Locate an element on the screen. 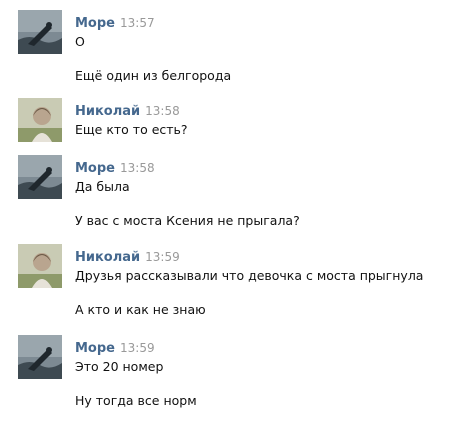  message-header: Море 13:59 is located at coordinates (115, 346).